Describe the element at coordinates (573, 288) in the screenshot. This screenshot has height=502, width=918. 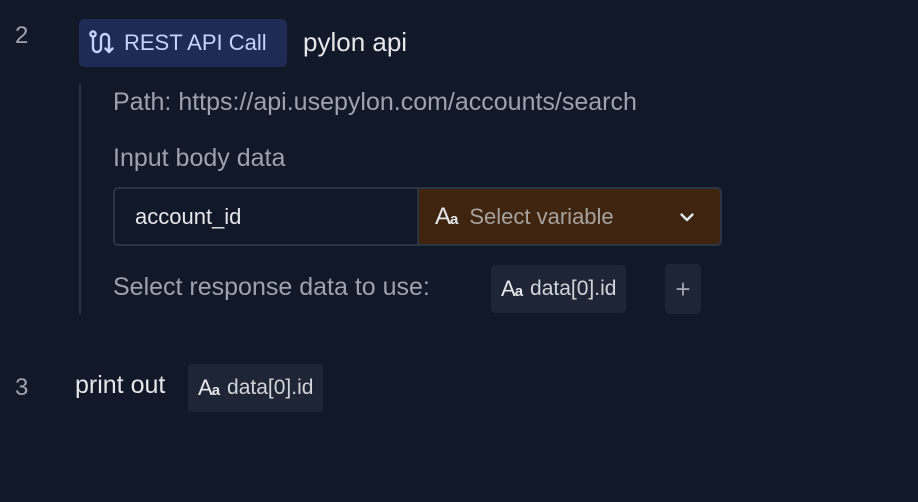
I see `response-chip-label: data[0].id` at that location.